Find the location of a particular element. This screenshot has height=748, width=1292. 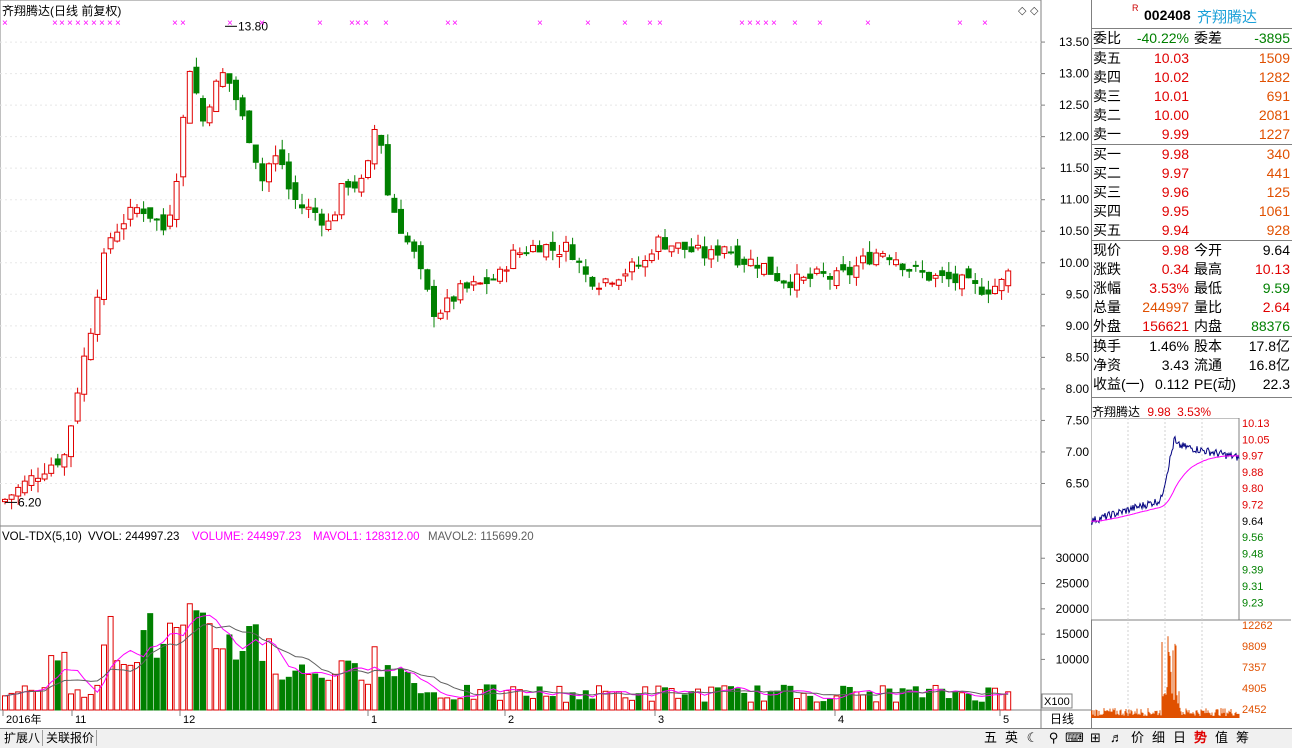

buy-level-4: 买四 9.95 1061 is located at coordinates (1191, 211).